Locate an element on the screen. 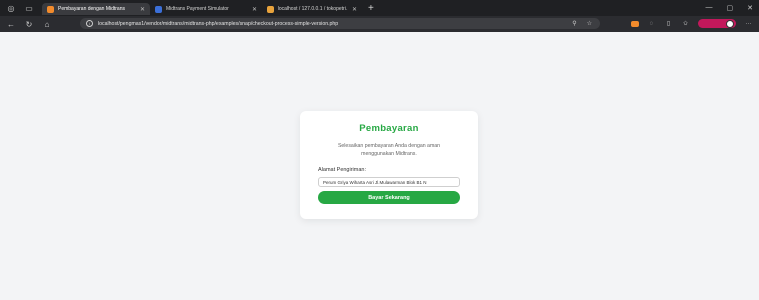 The width and height of the screenshot is (759, 300). new-tab-icon: + is located at coordinates (371, 8).